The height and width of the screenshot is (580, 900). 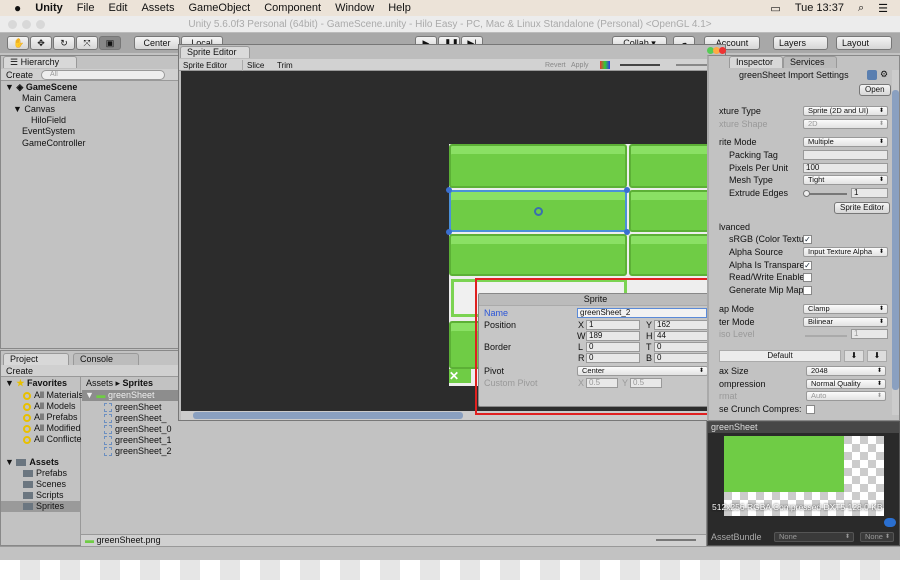 I want to click on menu-gameobject: GameObject, so click(x=219, y=8).